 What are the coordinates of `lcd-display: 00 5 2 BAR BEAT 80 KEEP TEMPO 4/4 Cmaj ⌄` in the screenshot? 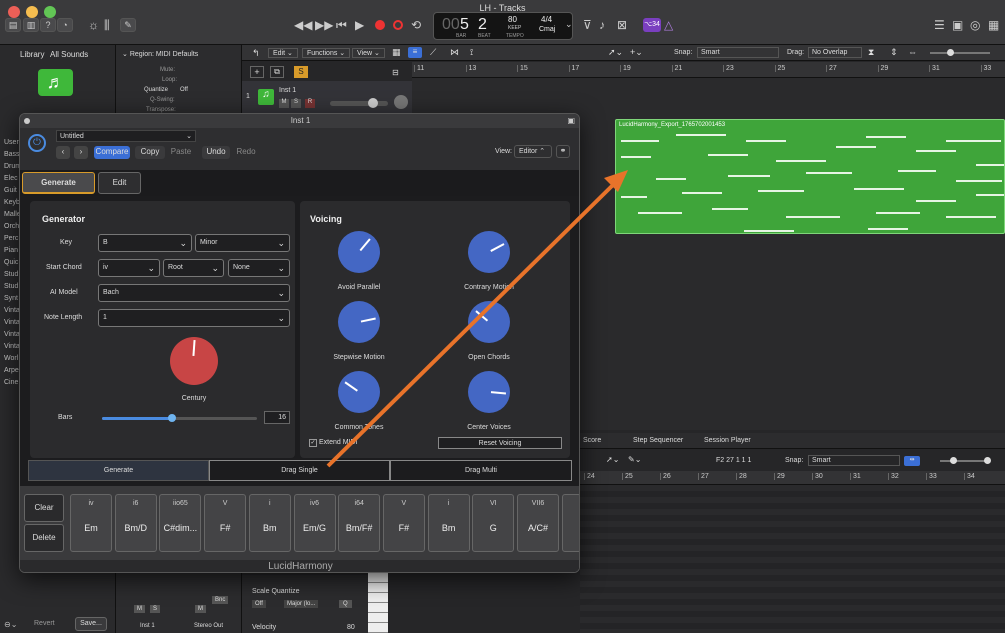 It's located at (503, 26).